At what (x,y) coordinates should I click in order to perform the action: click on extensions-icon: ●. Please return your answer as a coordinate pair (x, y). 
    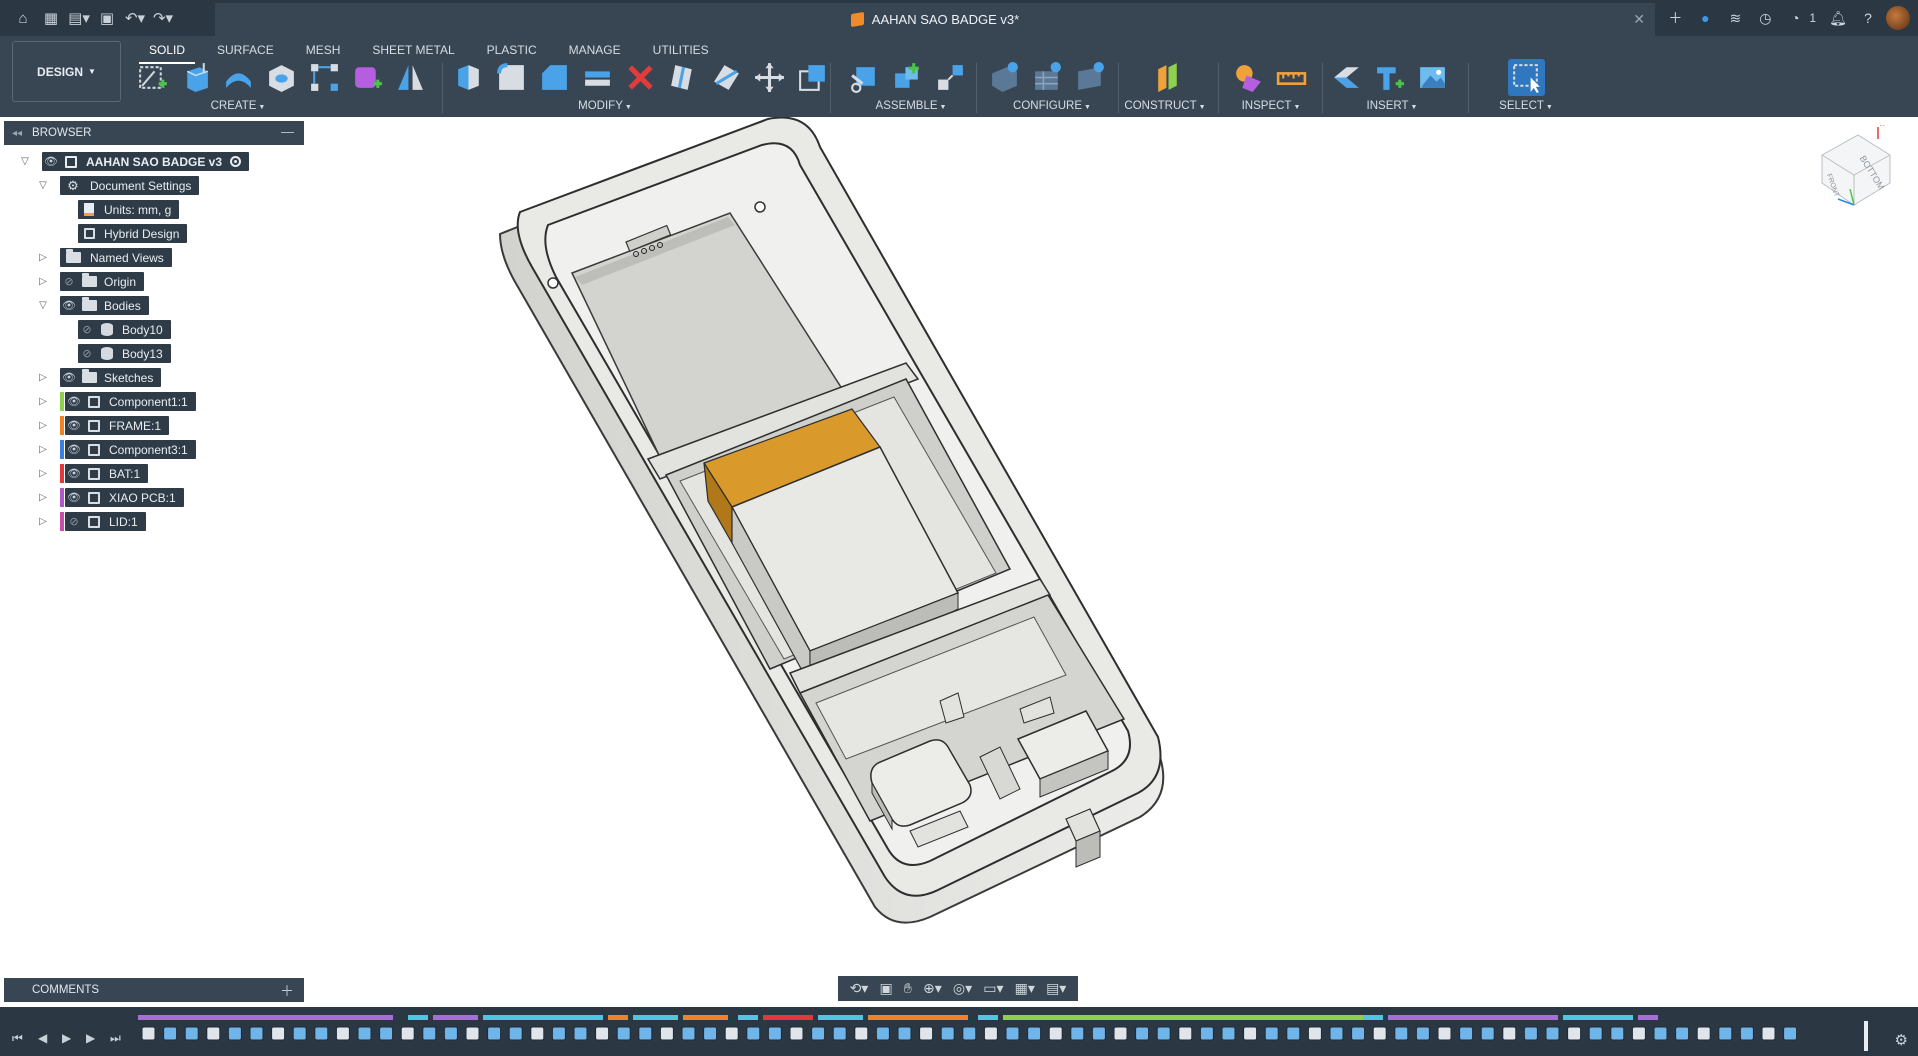
    Looking at the image, I should click on (1705, 18).